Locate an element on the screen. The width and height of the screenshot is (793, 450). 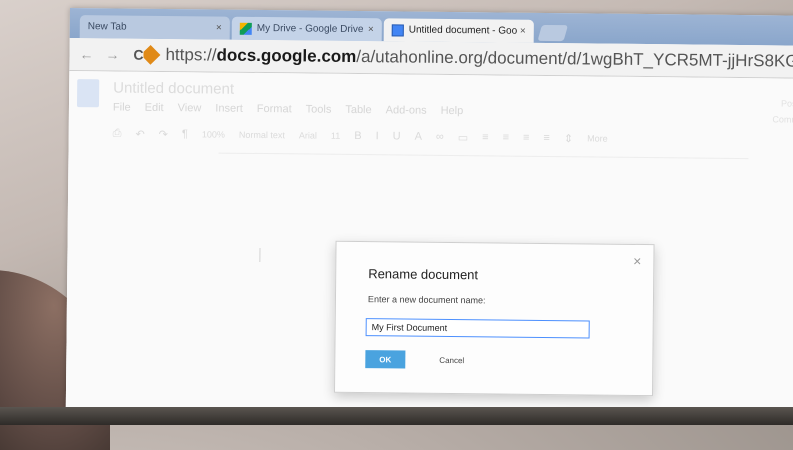
google-drive-icon is located at coordinates (245, 28).